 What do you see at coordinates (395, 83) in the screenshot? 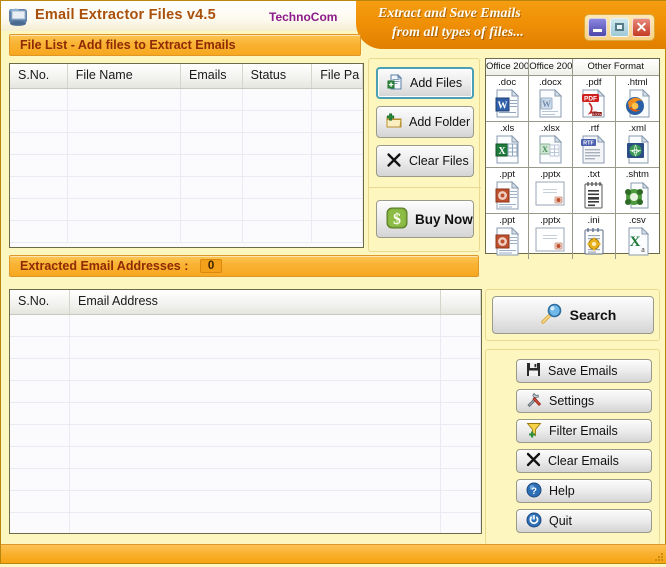
I see `add-file-icon` at bounding box center [395, 83].